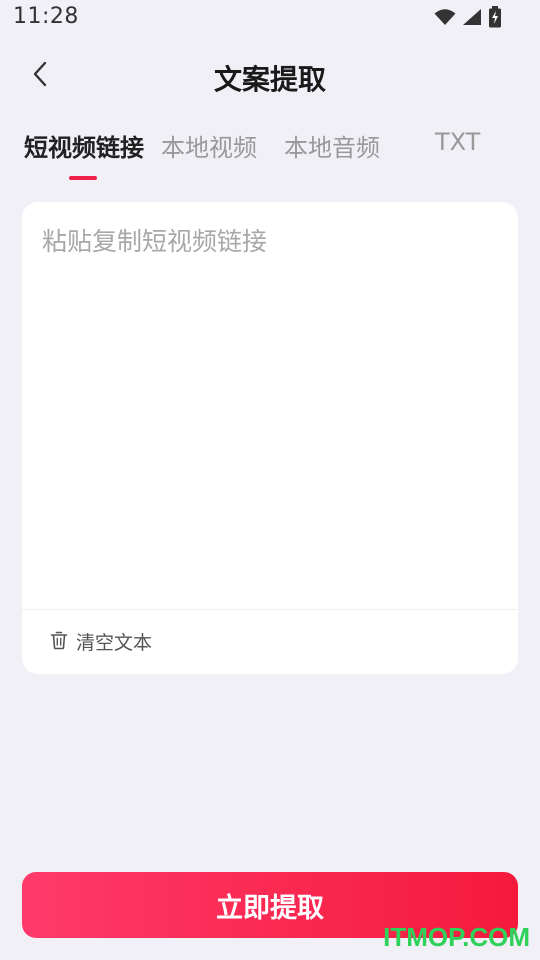 Image resolution: width=540 pixels, height=960 pixels. Describe the element at coordinates (84, 145) in the screenshot. I see `tab-short-video-link: 短视频链接` at that location.